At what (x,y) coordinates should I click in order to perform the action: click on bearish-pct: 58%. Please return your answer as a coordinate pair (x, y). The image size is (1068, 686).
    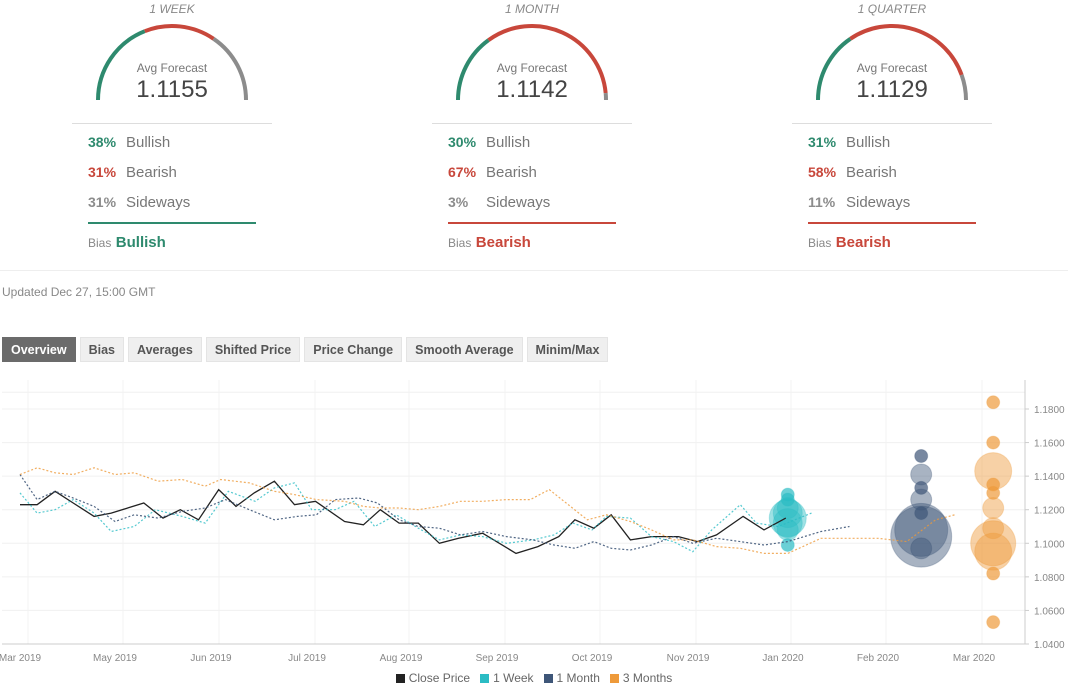
    Looking at the image, I should click on (822, 172).